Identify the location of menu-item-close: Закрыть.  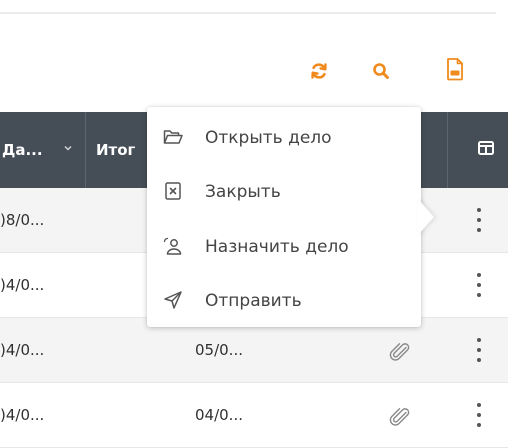
(284, 192).